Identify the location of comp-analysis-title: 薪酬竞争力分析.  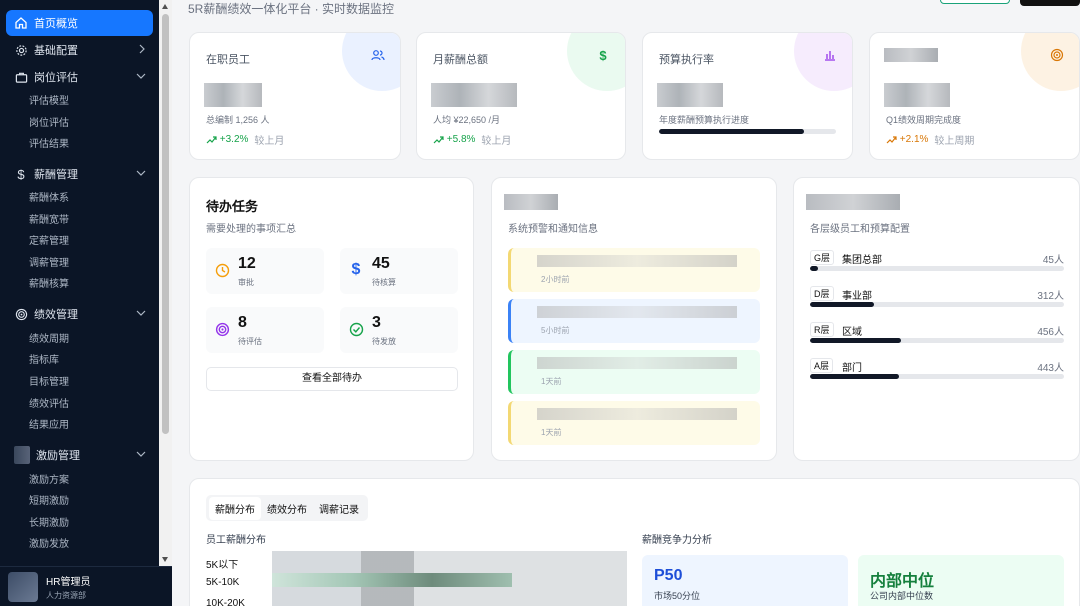
(677, 540).